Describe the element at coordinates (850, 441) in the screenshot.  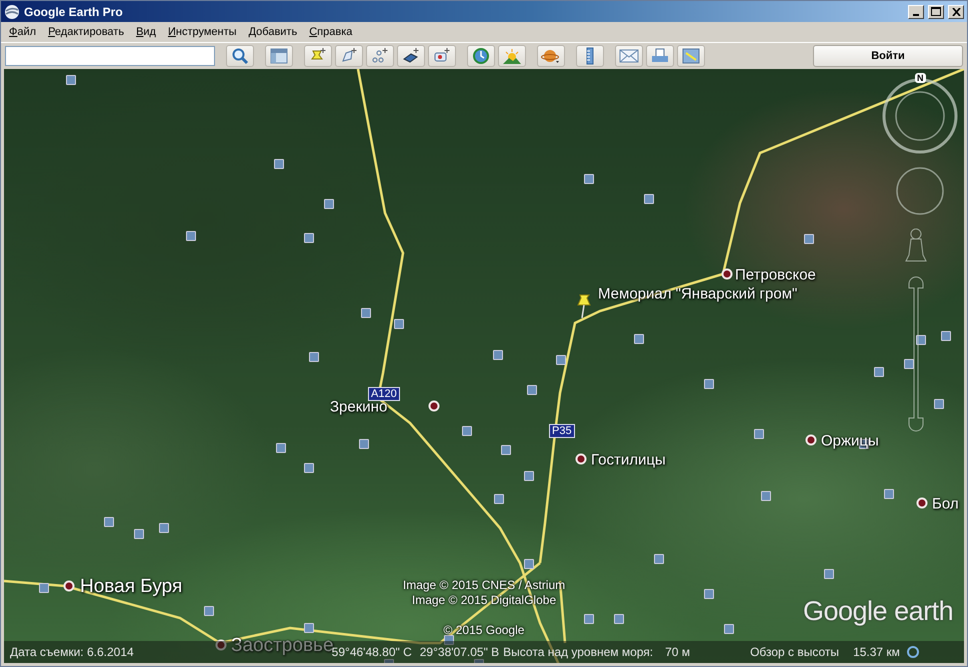
I see `place-label: Оржицы` at that location.